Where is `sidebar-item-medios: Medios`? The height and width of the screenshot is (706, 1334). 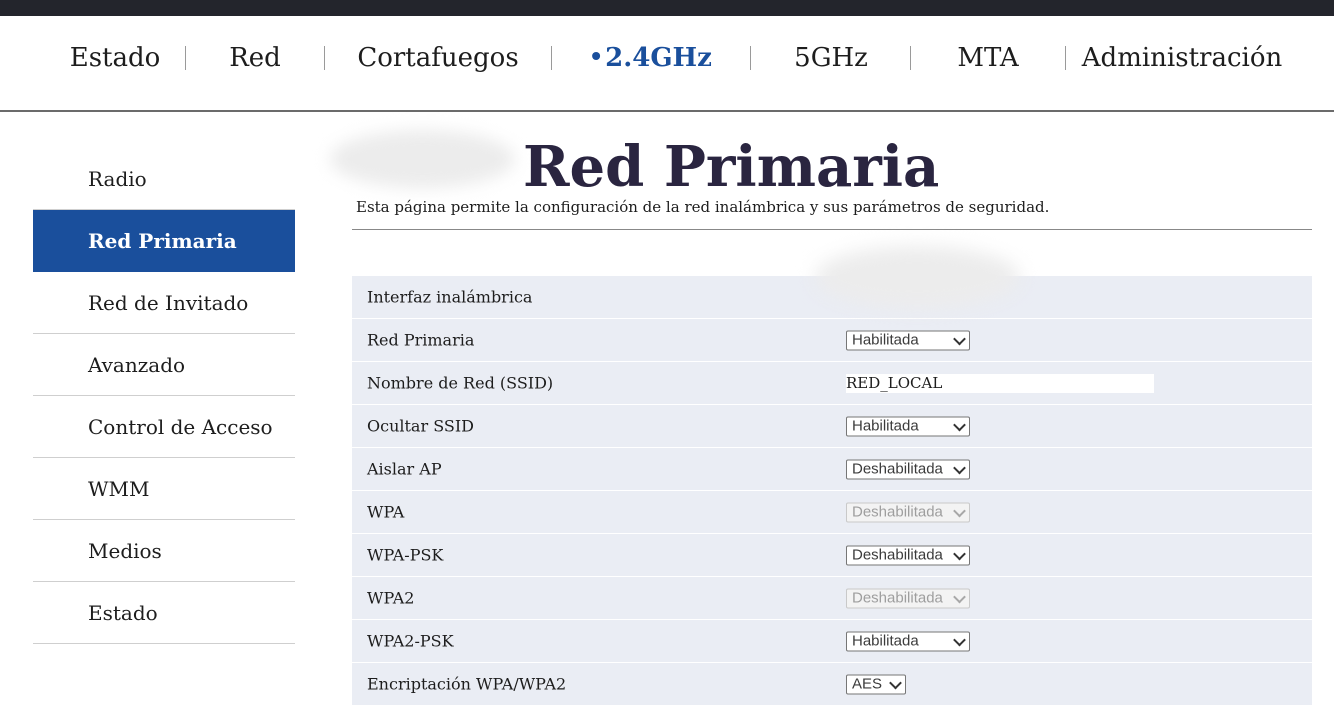
sidebar-item-medios: Medios is located at coordinates (164, 551).